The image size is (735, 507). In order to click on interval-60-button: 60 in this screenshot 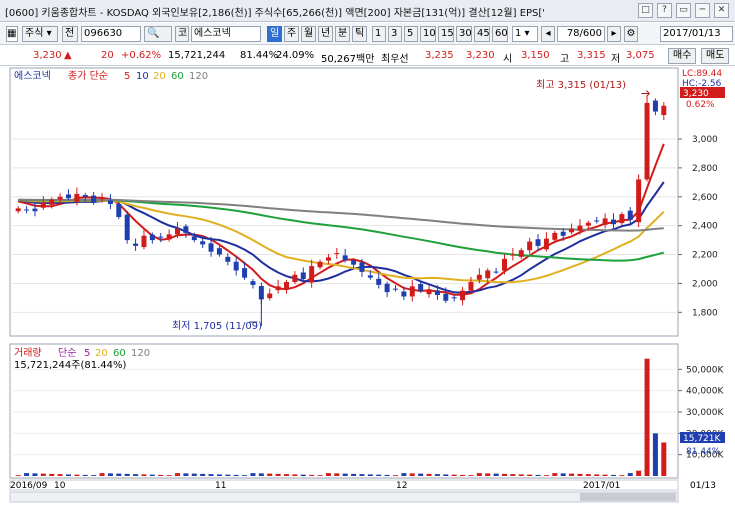, I will do `click(500, 34)`.